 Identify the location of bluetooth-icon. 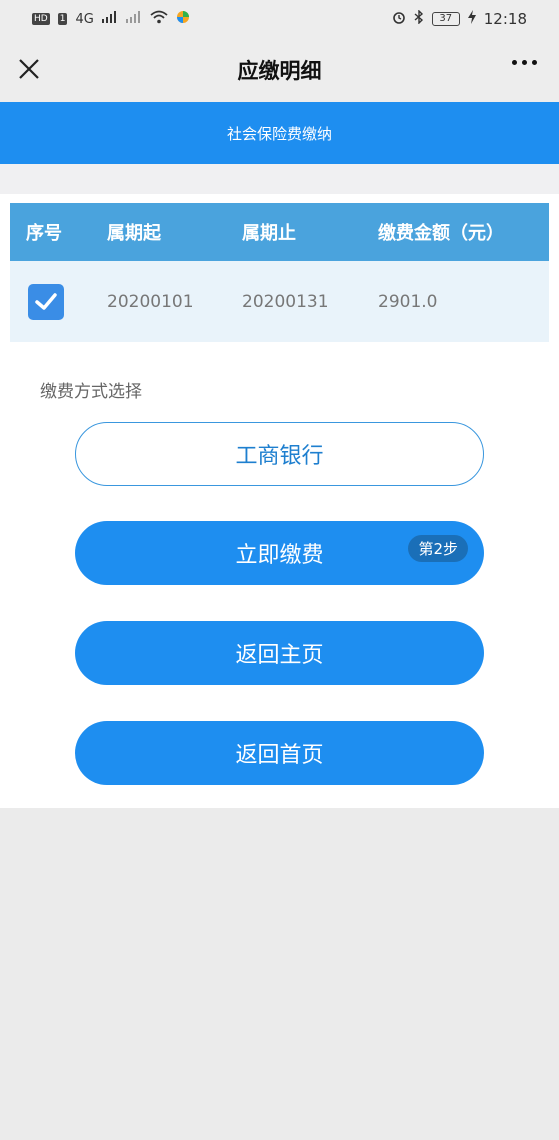
(419, 18).